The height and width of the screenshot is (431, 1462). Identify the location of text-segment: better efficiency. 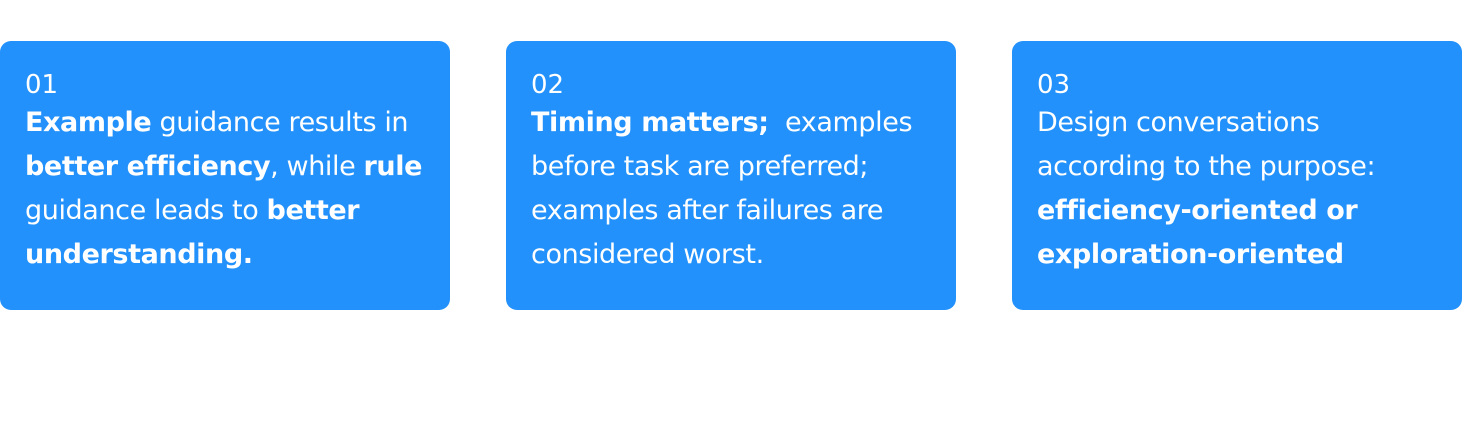
(148, 166).